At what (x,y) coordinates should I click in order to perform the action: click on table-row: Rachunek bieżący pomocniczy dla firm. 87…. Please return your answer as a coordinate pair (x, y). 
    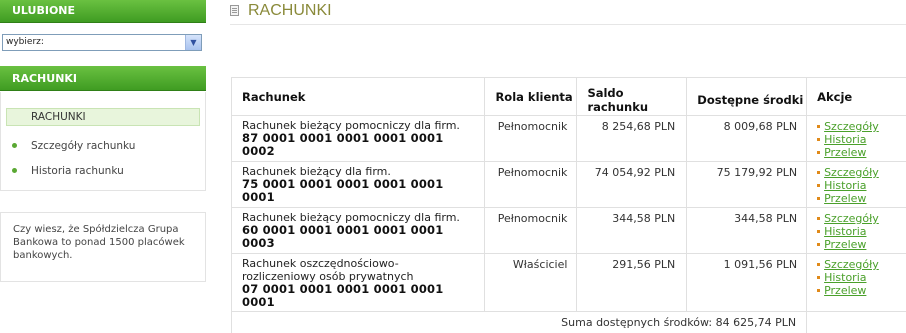
    Looking at the image, I should click on (568, 138).